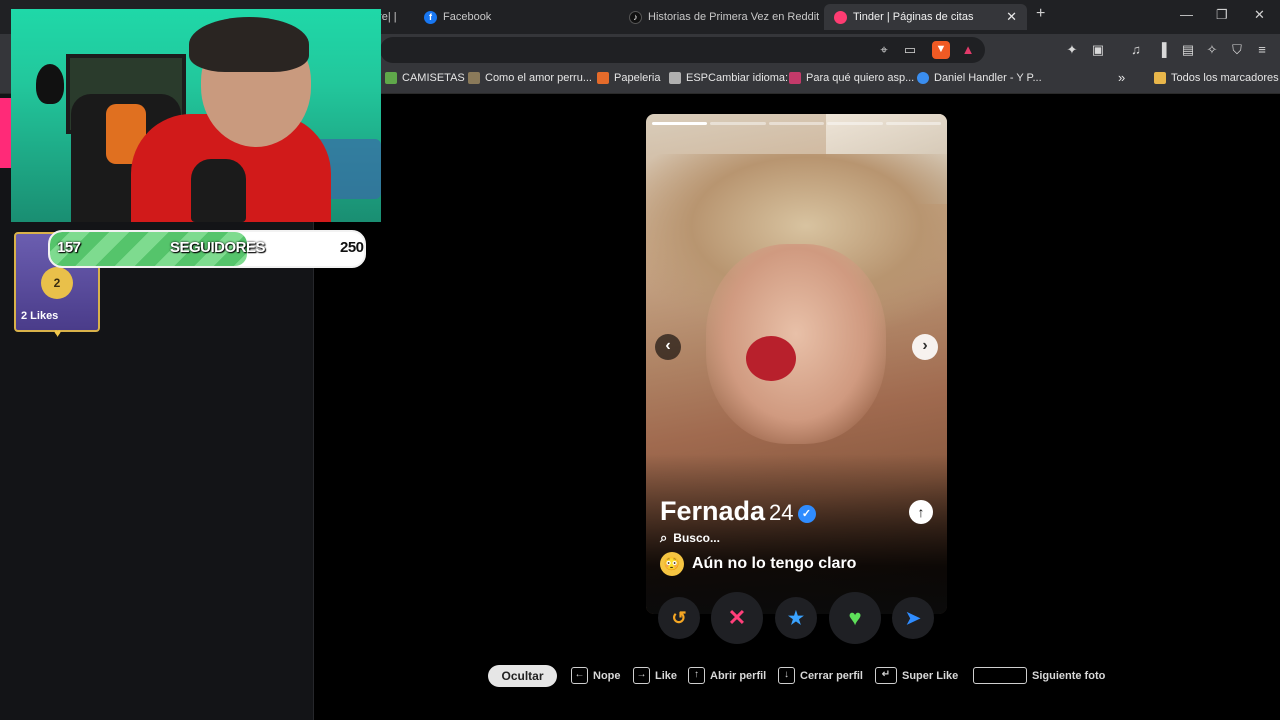 The width and height of the screenshot is (1280, 720). What do you see at coordinates (840, 17) in the screenshot?
I see `tinder-icon` at bounding box center [840, 17].